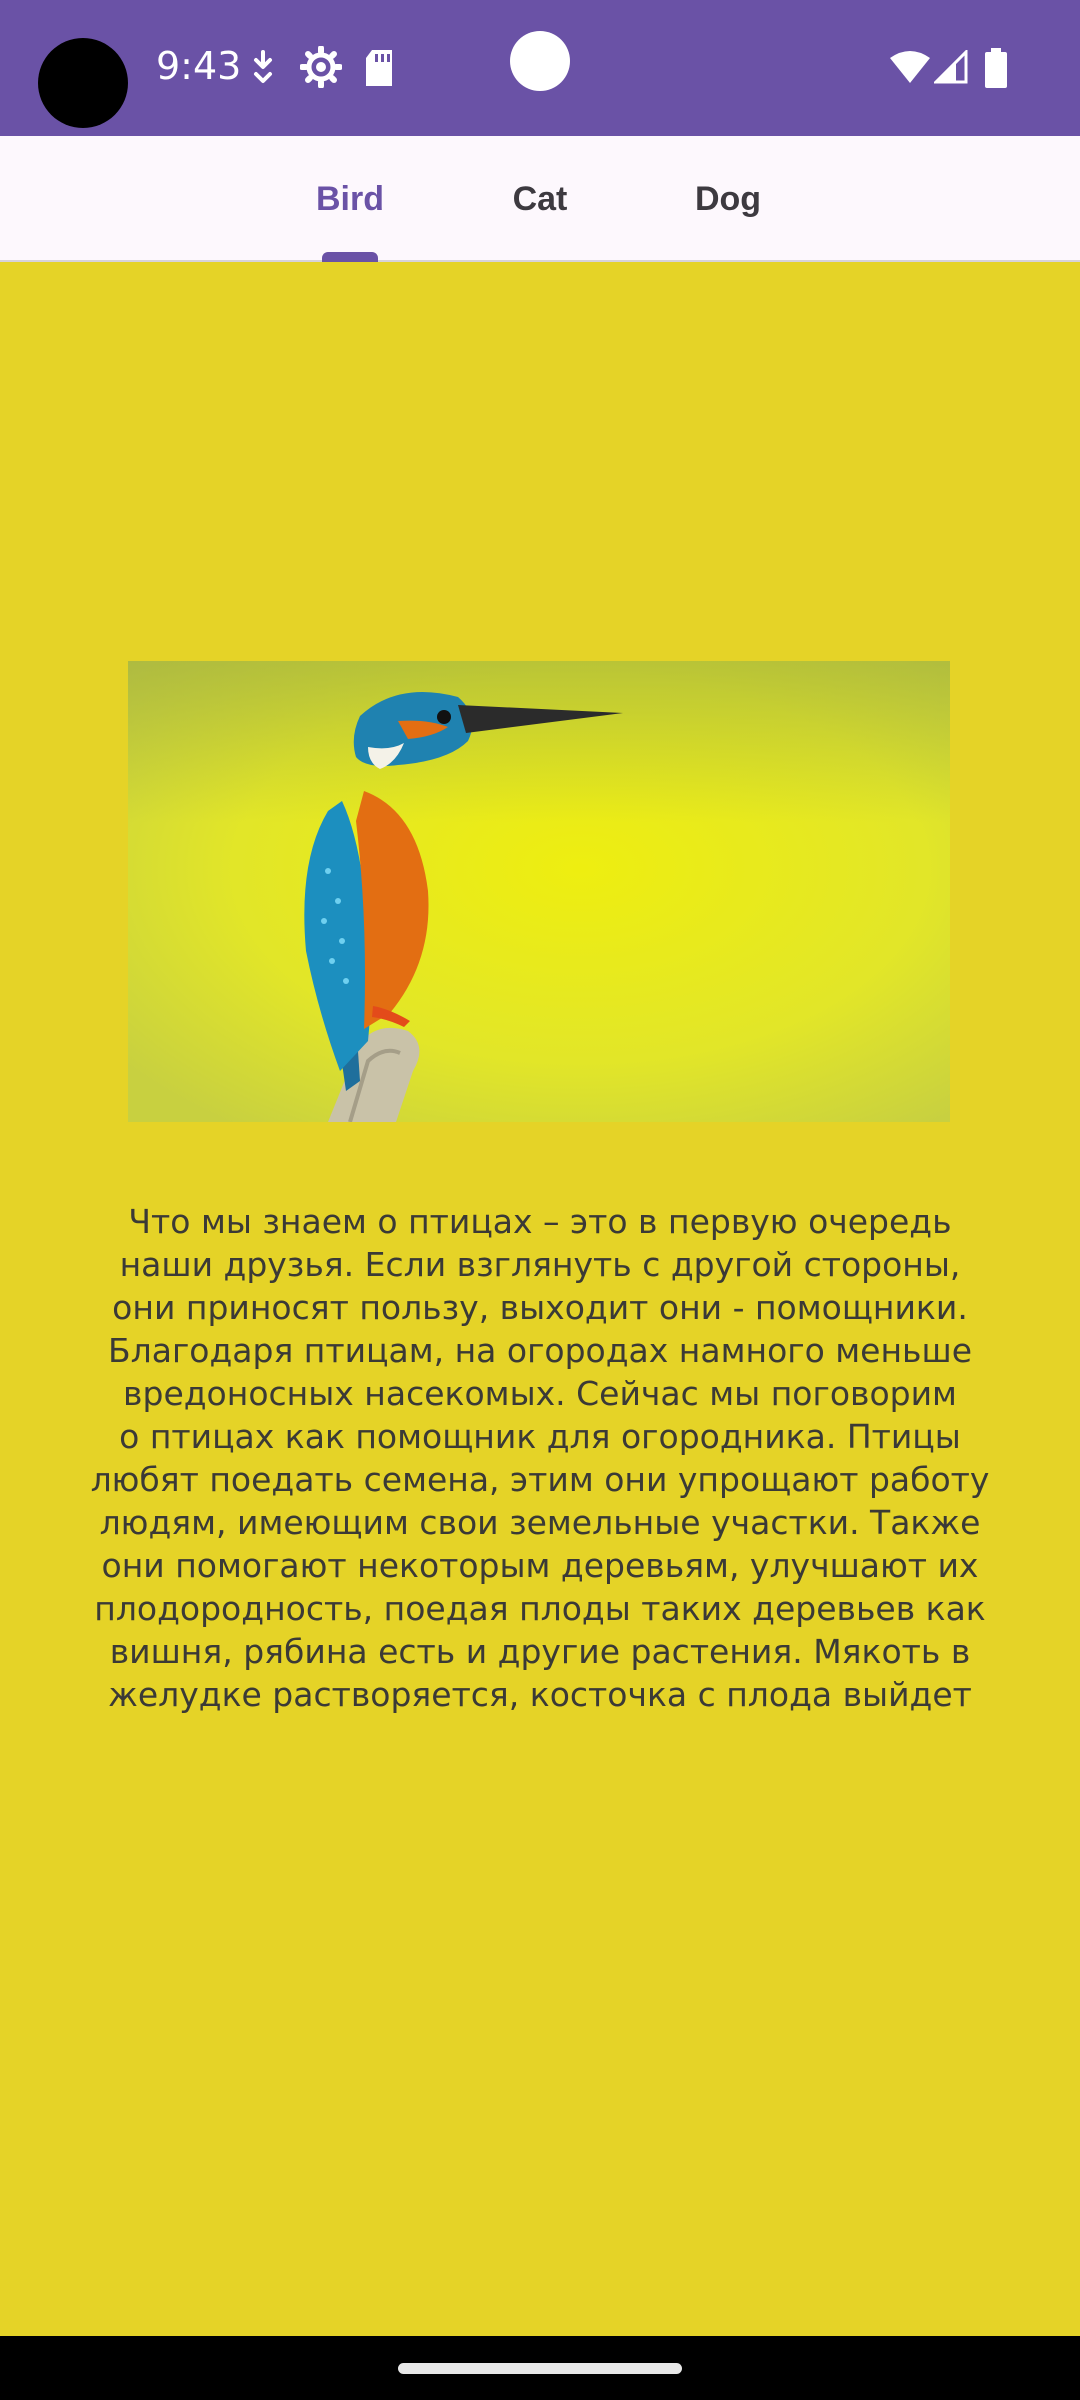 Image resolution: width=1080 pixels, height=2400 pixels. What do you see at coordinates (539, 891) in the screenshot?
I see `bird-image` at bounding box center [539, 891].